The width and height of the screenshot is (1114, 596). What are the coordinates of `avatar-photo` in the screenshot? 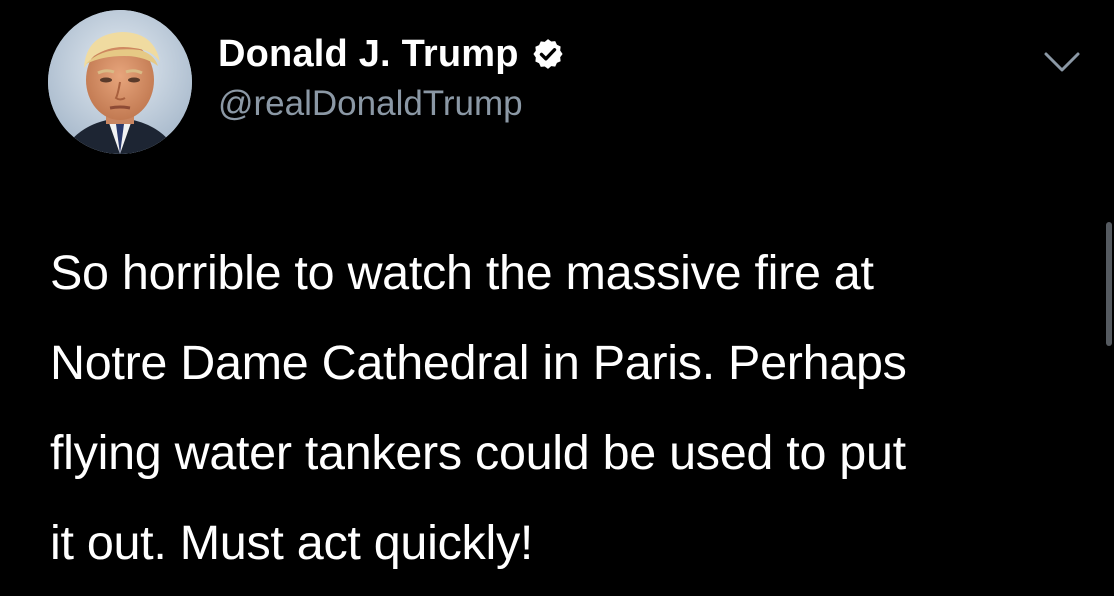 It's located at (120, 82).